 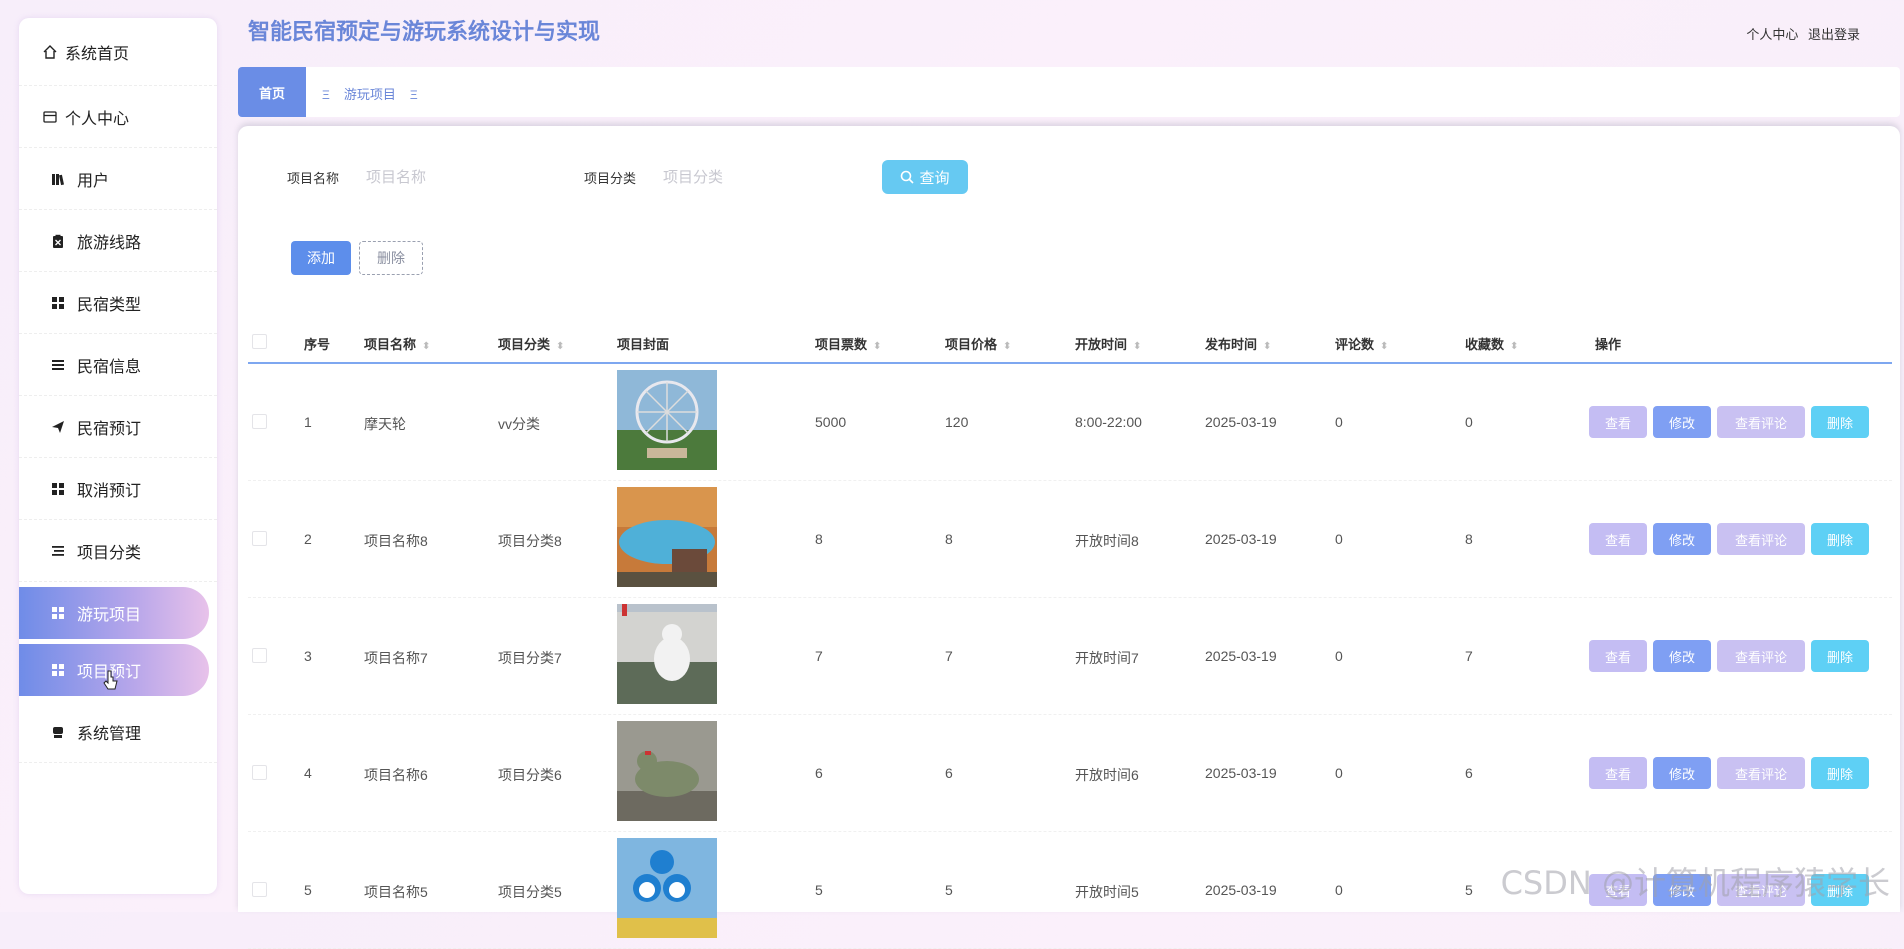 I want to click on card-icon, so click(x=50, y=117).